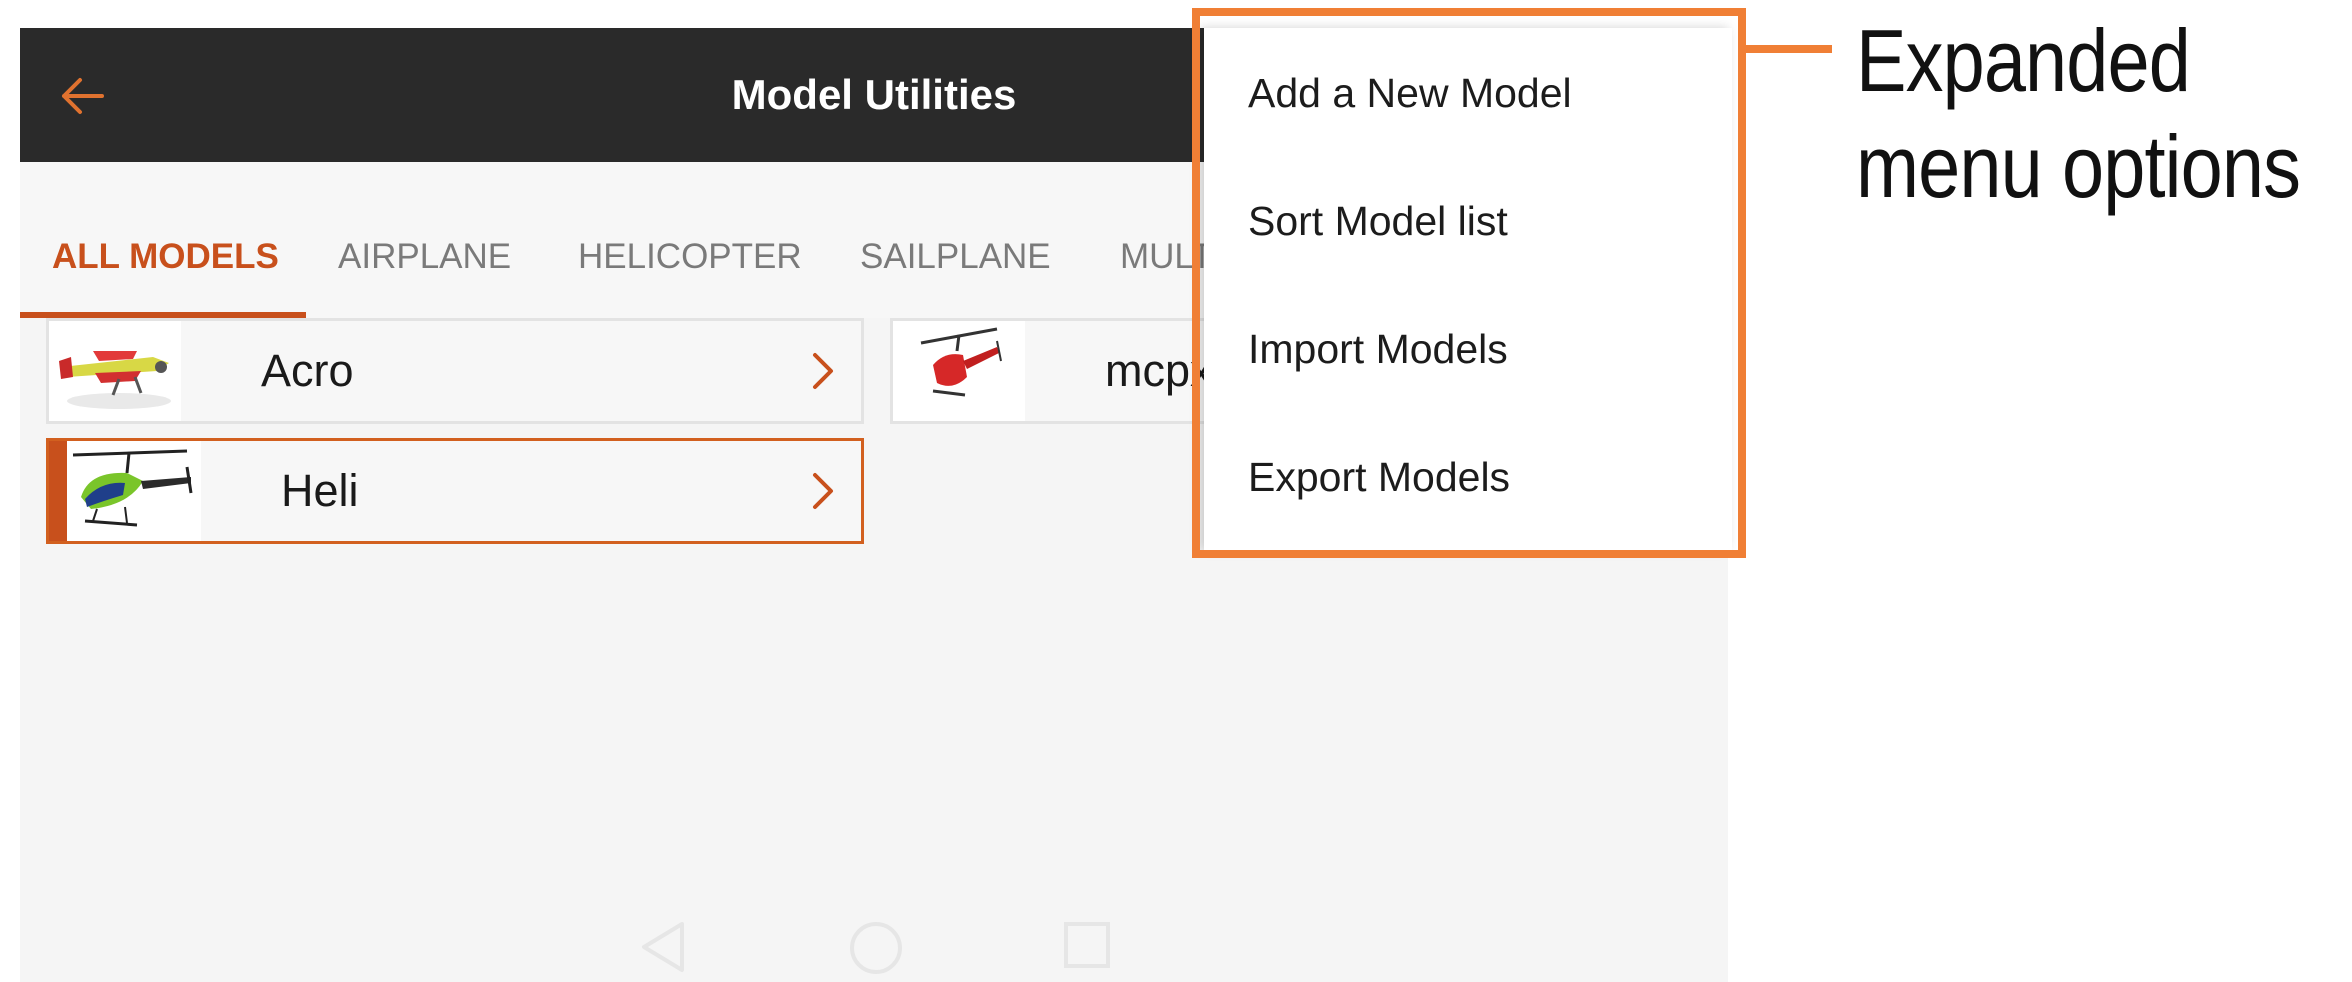 The image size is (2352, 982). Describe the element at coordinates (876, 948) in the screenshot. I see `nav-home-icon` at that location.